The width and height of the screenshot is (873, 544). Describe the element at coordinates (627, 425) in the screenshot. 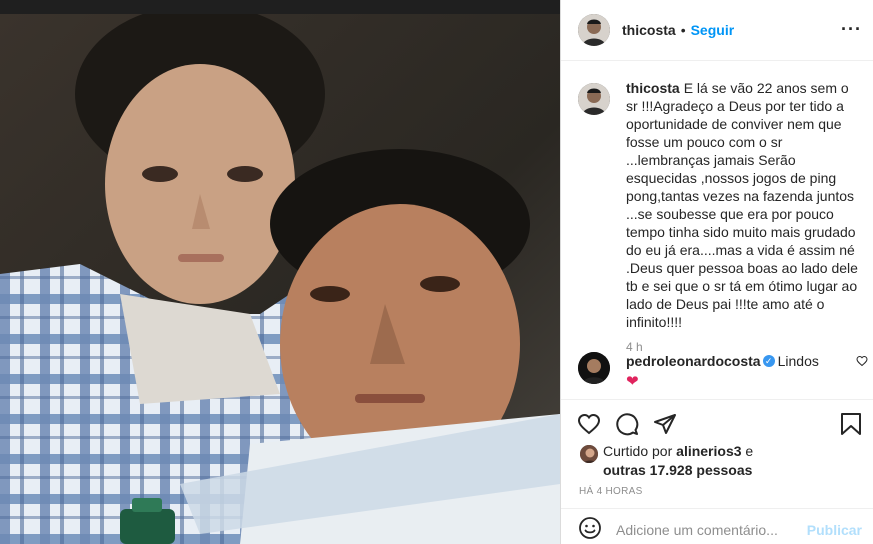

I see `comment-bubble-icon` at that location.